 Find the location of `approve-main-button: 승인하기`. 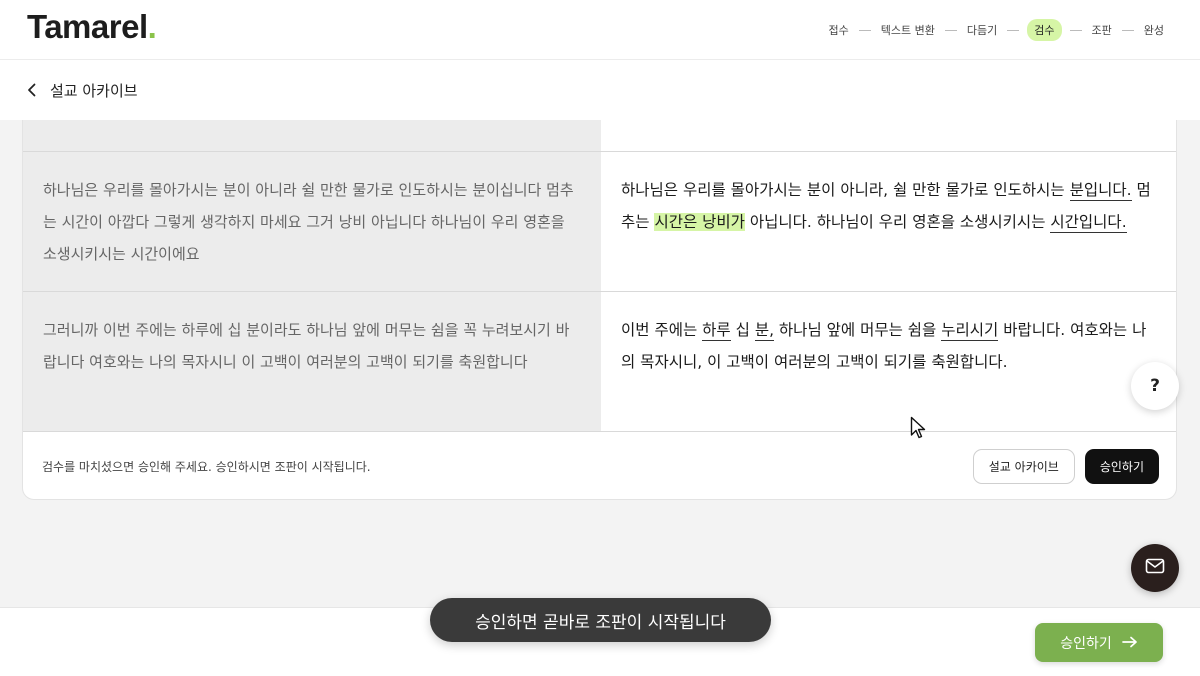

approve-main-button: 승인하기 is located at coordinates (1099, 642).